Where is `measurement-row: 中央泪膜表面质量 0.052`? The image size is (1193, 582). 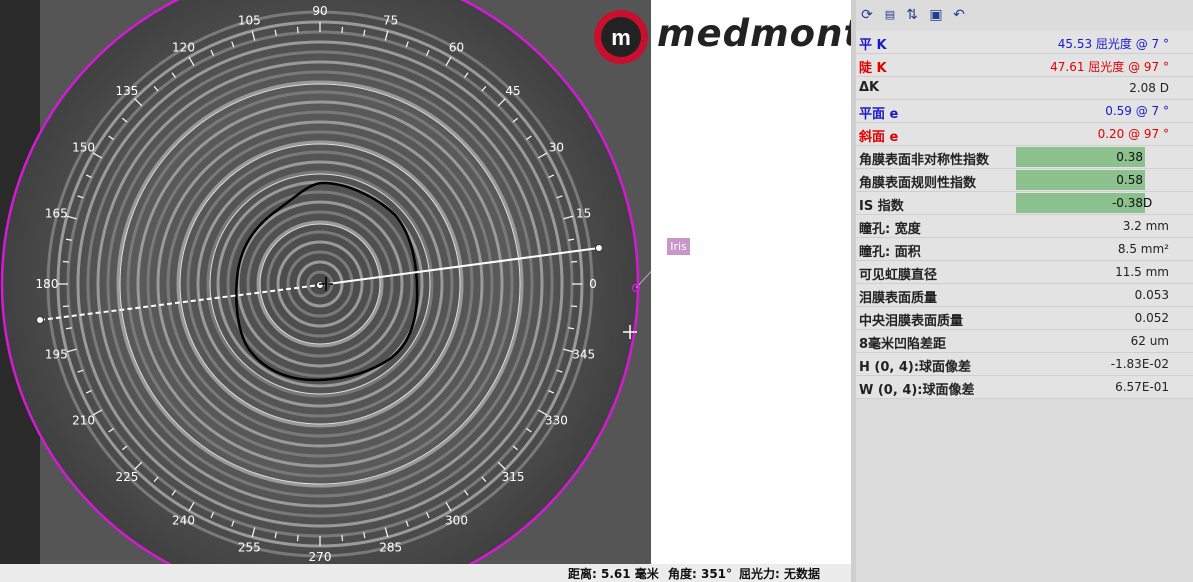 measurement-row: 中央泪膜表面质量 0.052 is located at coordinates (1024, 318).